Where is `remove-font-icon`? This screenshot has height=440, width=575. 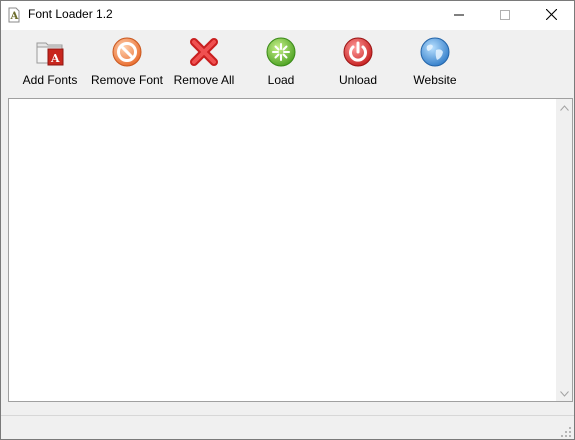 remove-font-icon is located at coordinates (127, 52).